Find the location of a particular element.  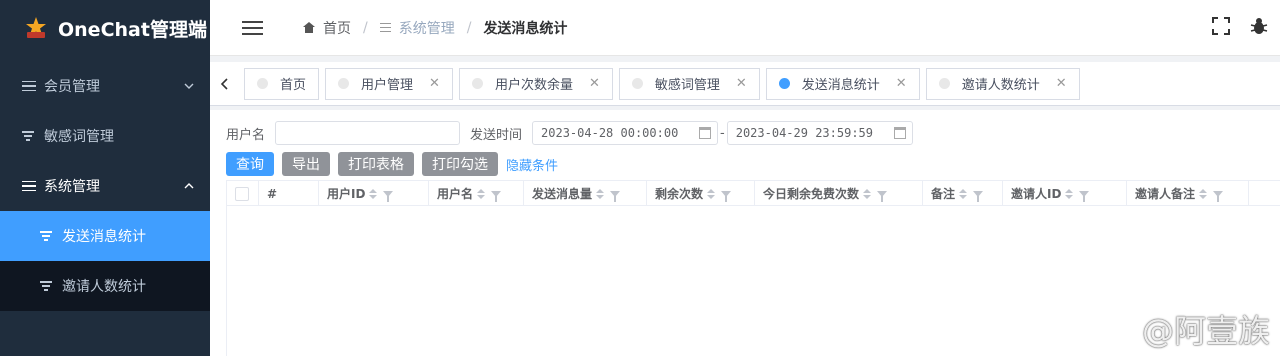

column-username: 用户名 is located at coordinates (476, 193).